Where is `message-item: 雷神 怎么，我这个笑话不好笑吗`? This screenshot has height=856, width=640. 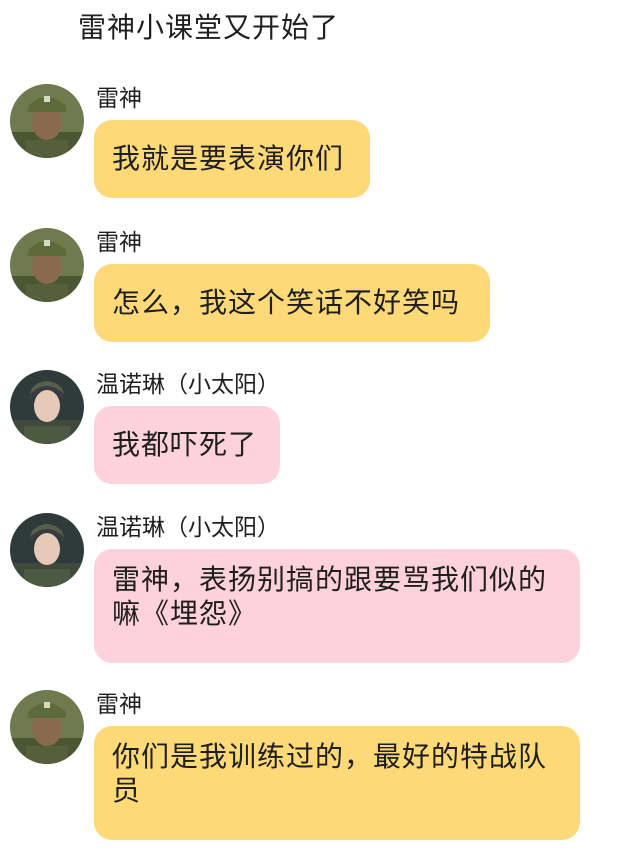 message-item: 雷神 怎么，我这个笑话不好笑吗 is located at coordinates (320, 286).